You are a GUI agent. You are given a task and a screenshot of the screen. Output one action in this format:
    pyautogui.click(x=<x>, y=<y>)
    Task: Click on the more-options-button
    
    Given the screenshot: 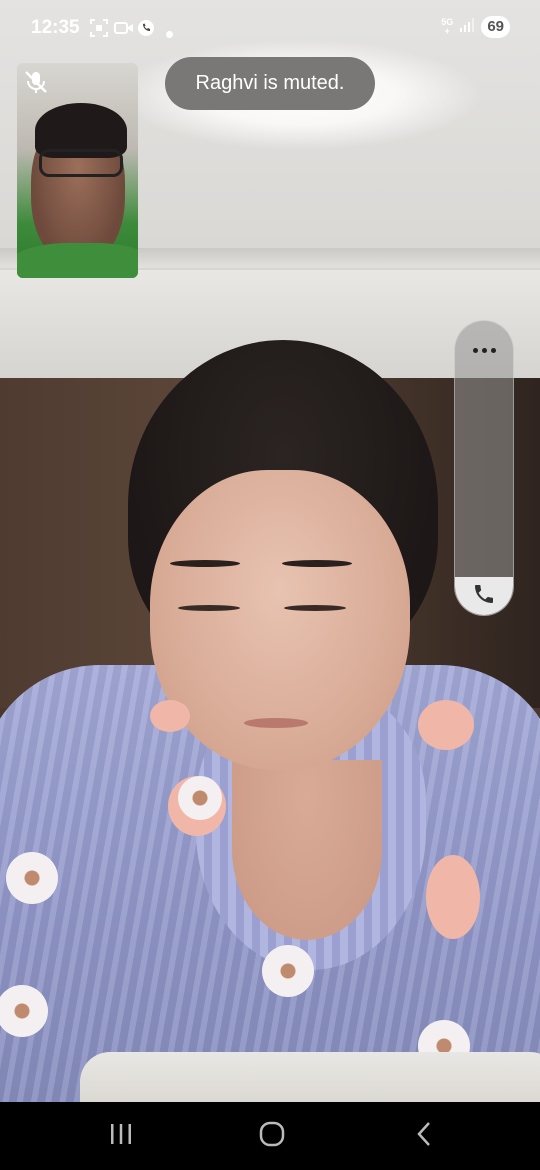 What is the action you would take?
    pyautogui.click(x=484, y=350)
    